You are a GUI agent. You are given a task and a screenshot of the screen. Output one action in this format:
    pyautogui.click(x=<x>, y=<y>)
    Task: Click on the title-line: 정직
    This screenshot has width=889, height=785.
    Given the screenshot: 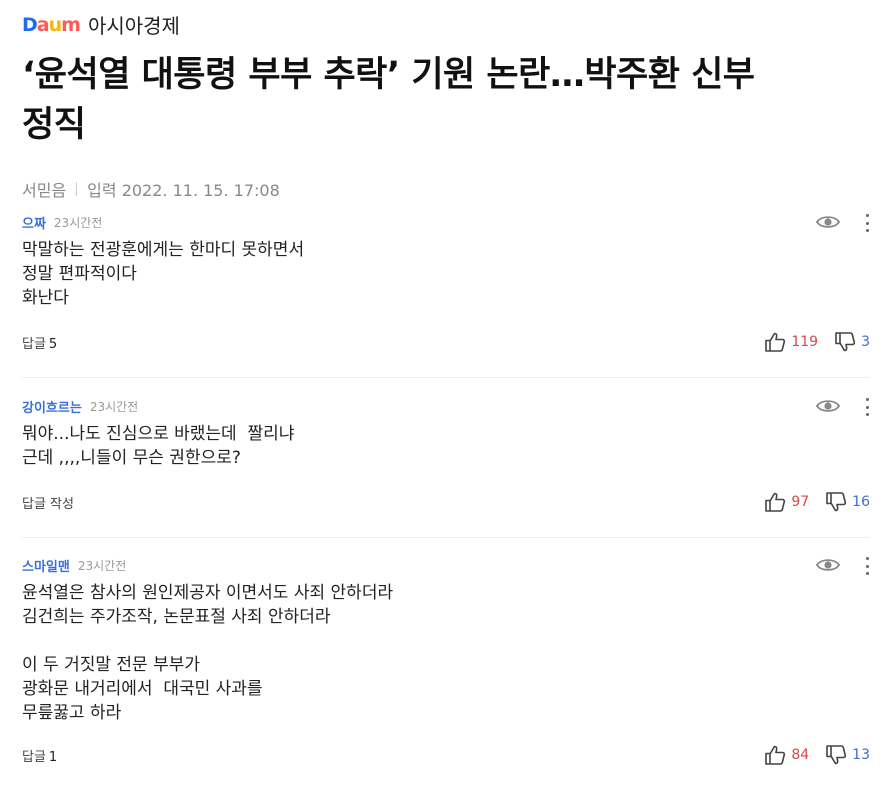 What is the action you would take?
    pyautogui.click(x=54, y=125)
    